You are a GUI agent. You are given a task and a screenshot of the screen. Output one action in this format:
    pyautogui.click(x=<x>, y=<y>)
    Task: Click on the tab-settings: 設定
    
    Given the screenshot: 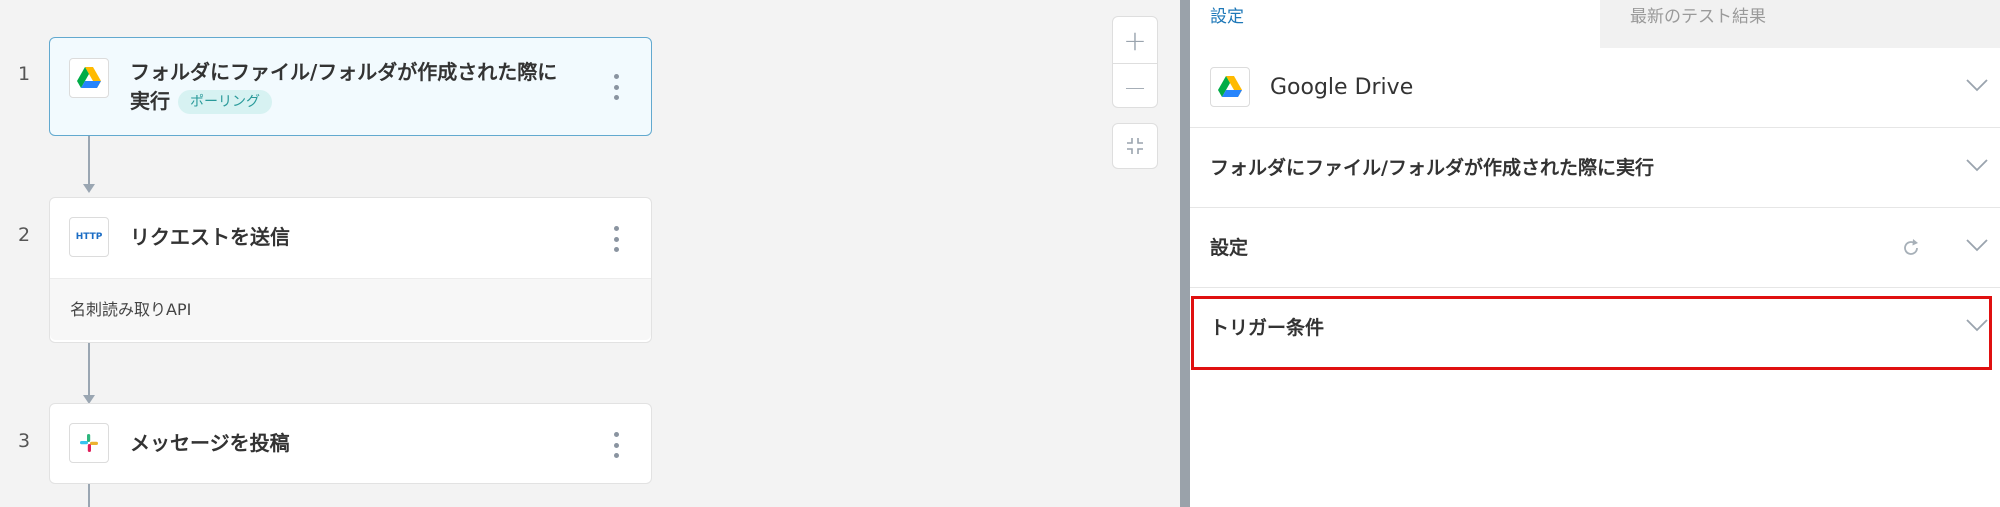 What is the action you would take?
    pyautogui.click(x=1395, y=24)
    